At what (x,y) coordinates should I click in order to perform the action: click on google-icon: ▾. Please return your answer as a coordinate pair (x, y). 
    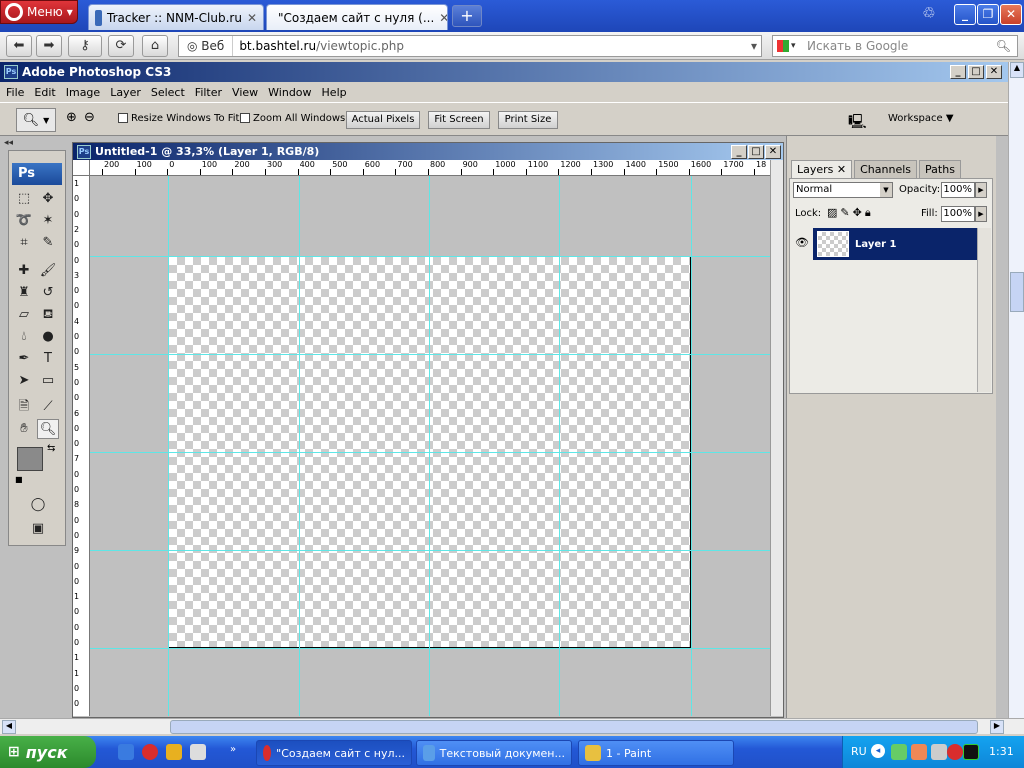
    Looking at the image, I should click on (787, 46).